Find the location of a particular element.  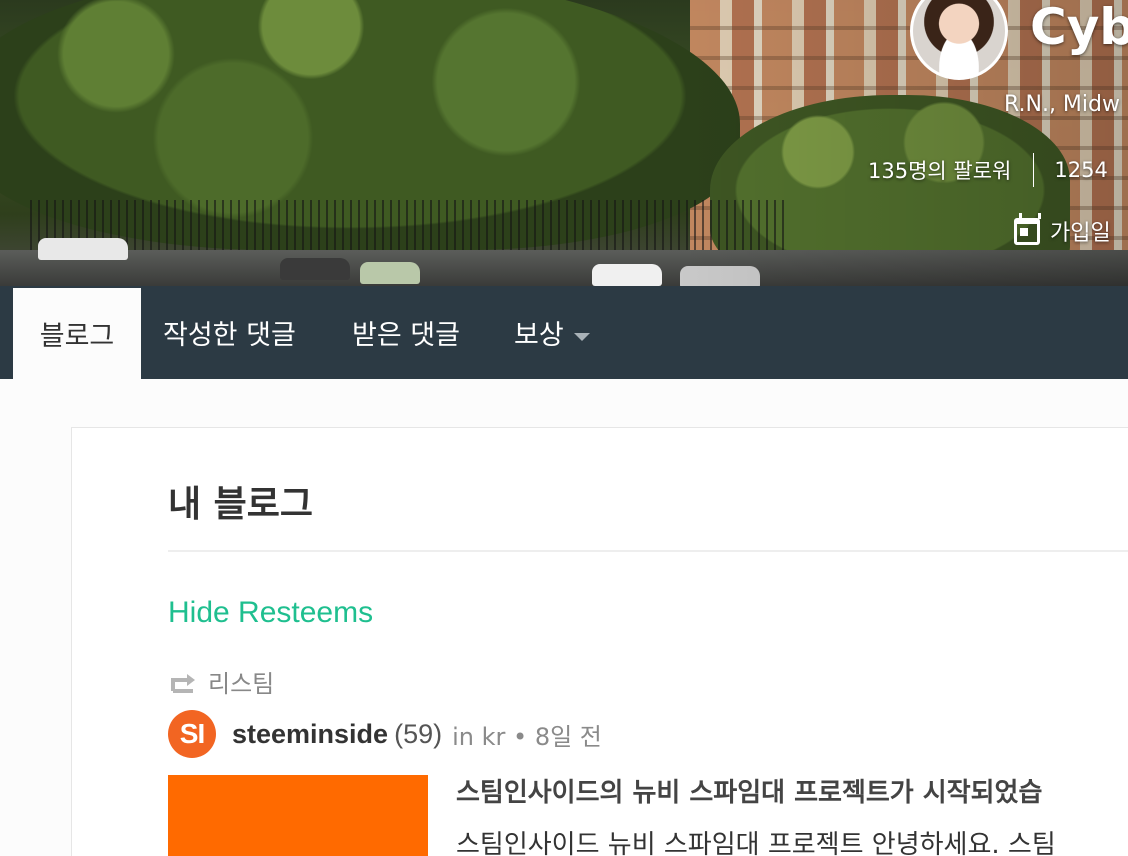

tab-label: 보상 is located at coordinates (539, 335).